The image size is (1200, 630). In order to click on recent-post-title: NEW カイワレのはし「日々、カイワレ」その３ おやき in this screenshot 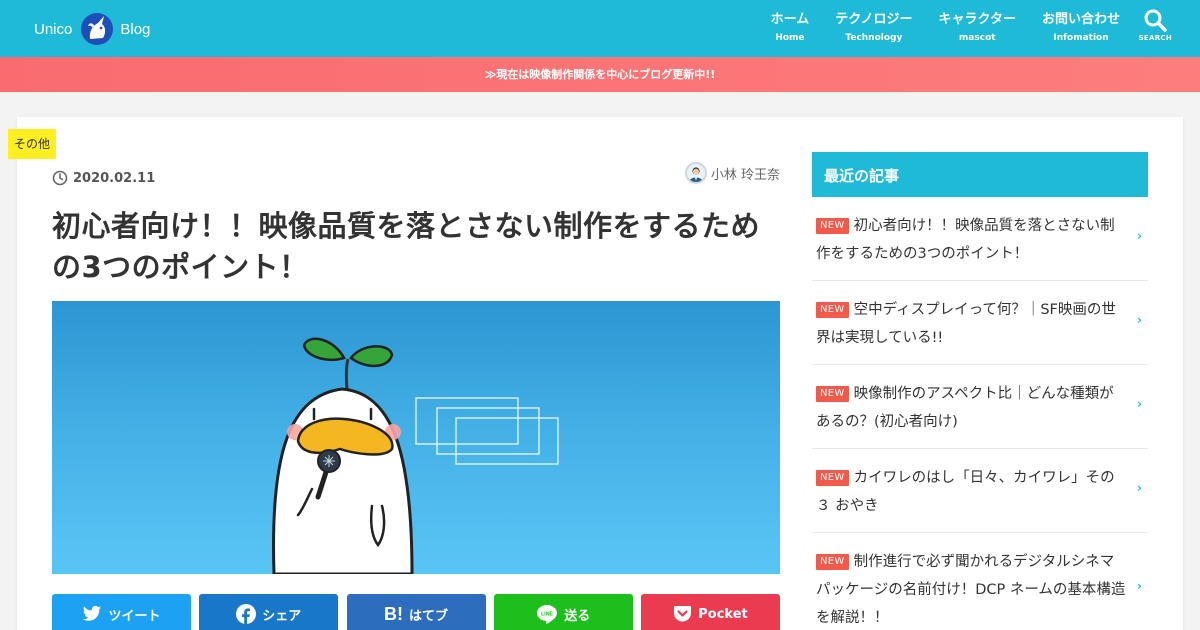, I will do `click(971, 492)`.